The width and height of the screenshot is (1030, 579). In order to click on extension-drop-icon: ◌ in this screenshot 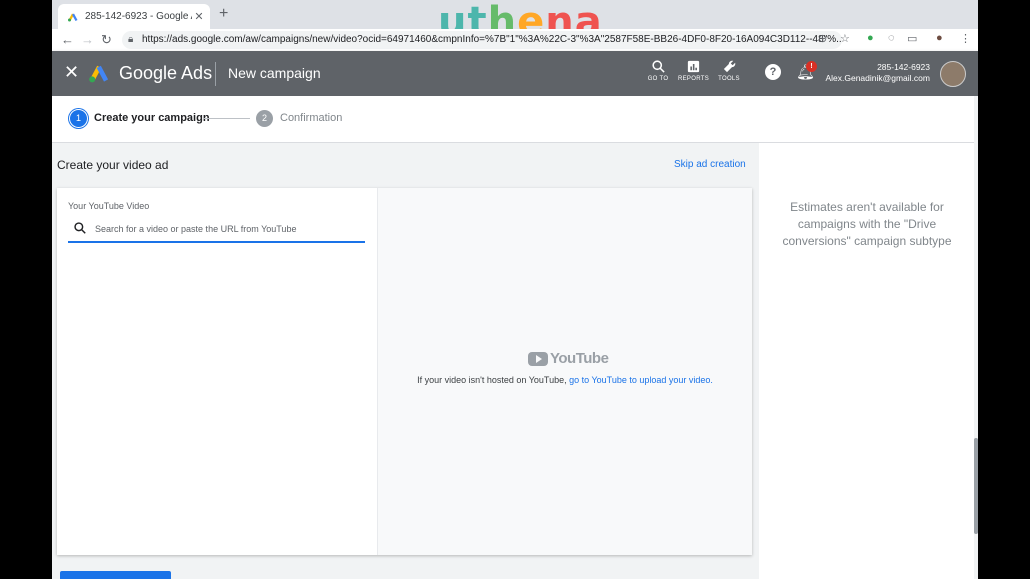, I will do `click(891, 38)`.